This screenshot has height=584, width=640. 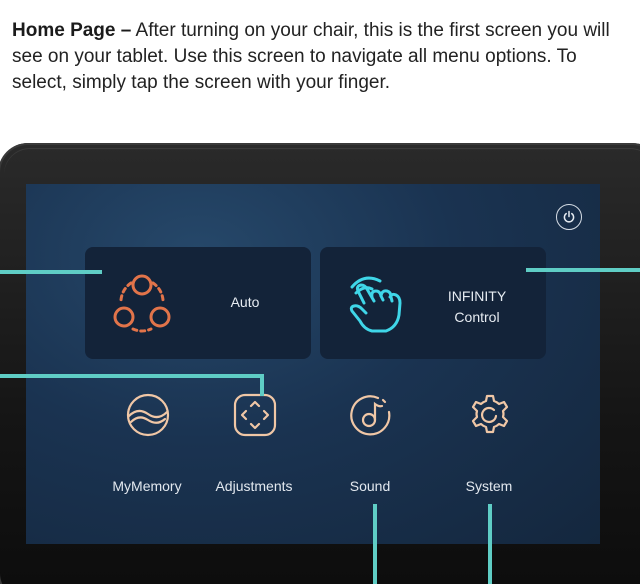 I want to click on auto-label: Auto, so click(x=245, y=302).